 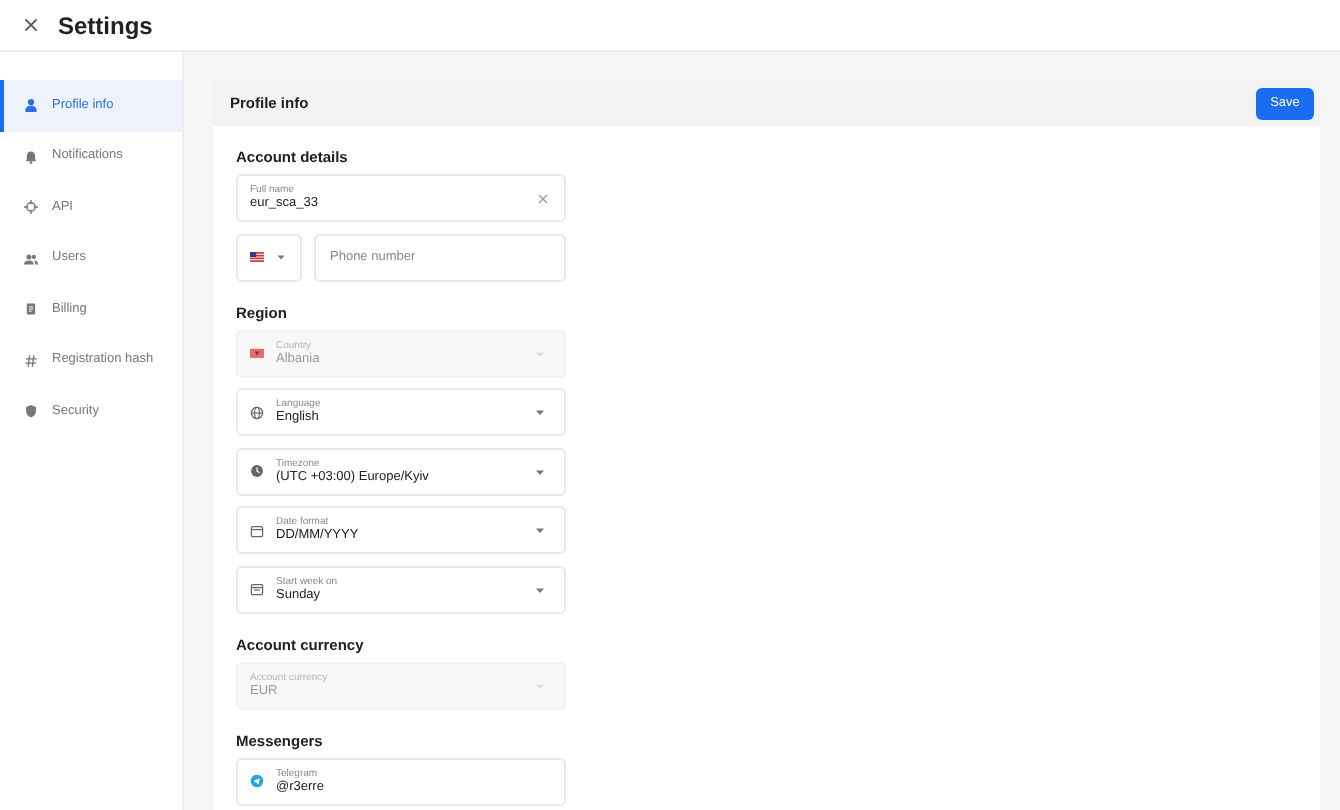 What do you see at coordinates (31, 360) in the screenshot?
I see `hash-icon` at bounding box center [31, 360].